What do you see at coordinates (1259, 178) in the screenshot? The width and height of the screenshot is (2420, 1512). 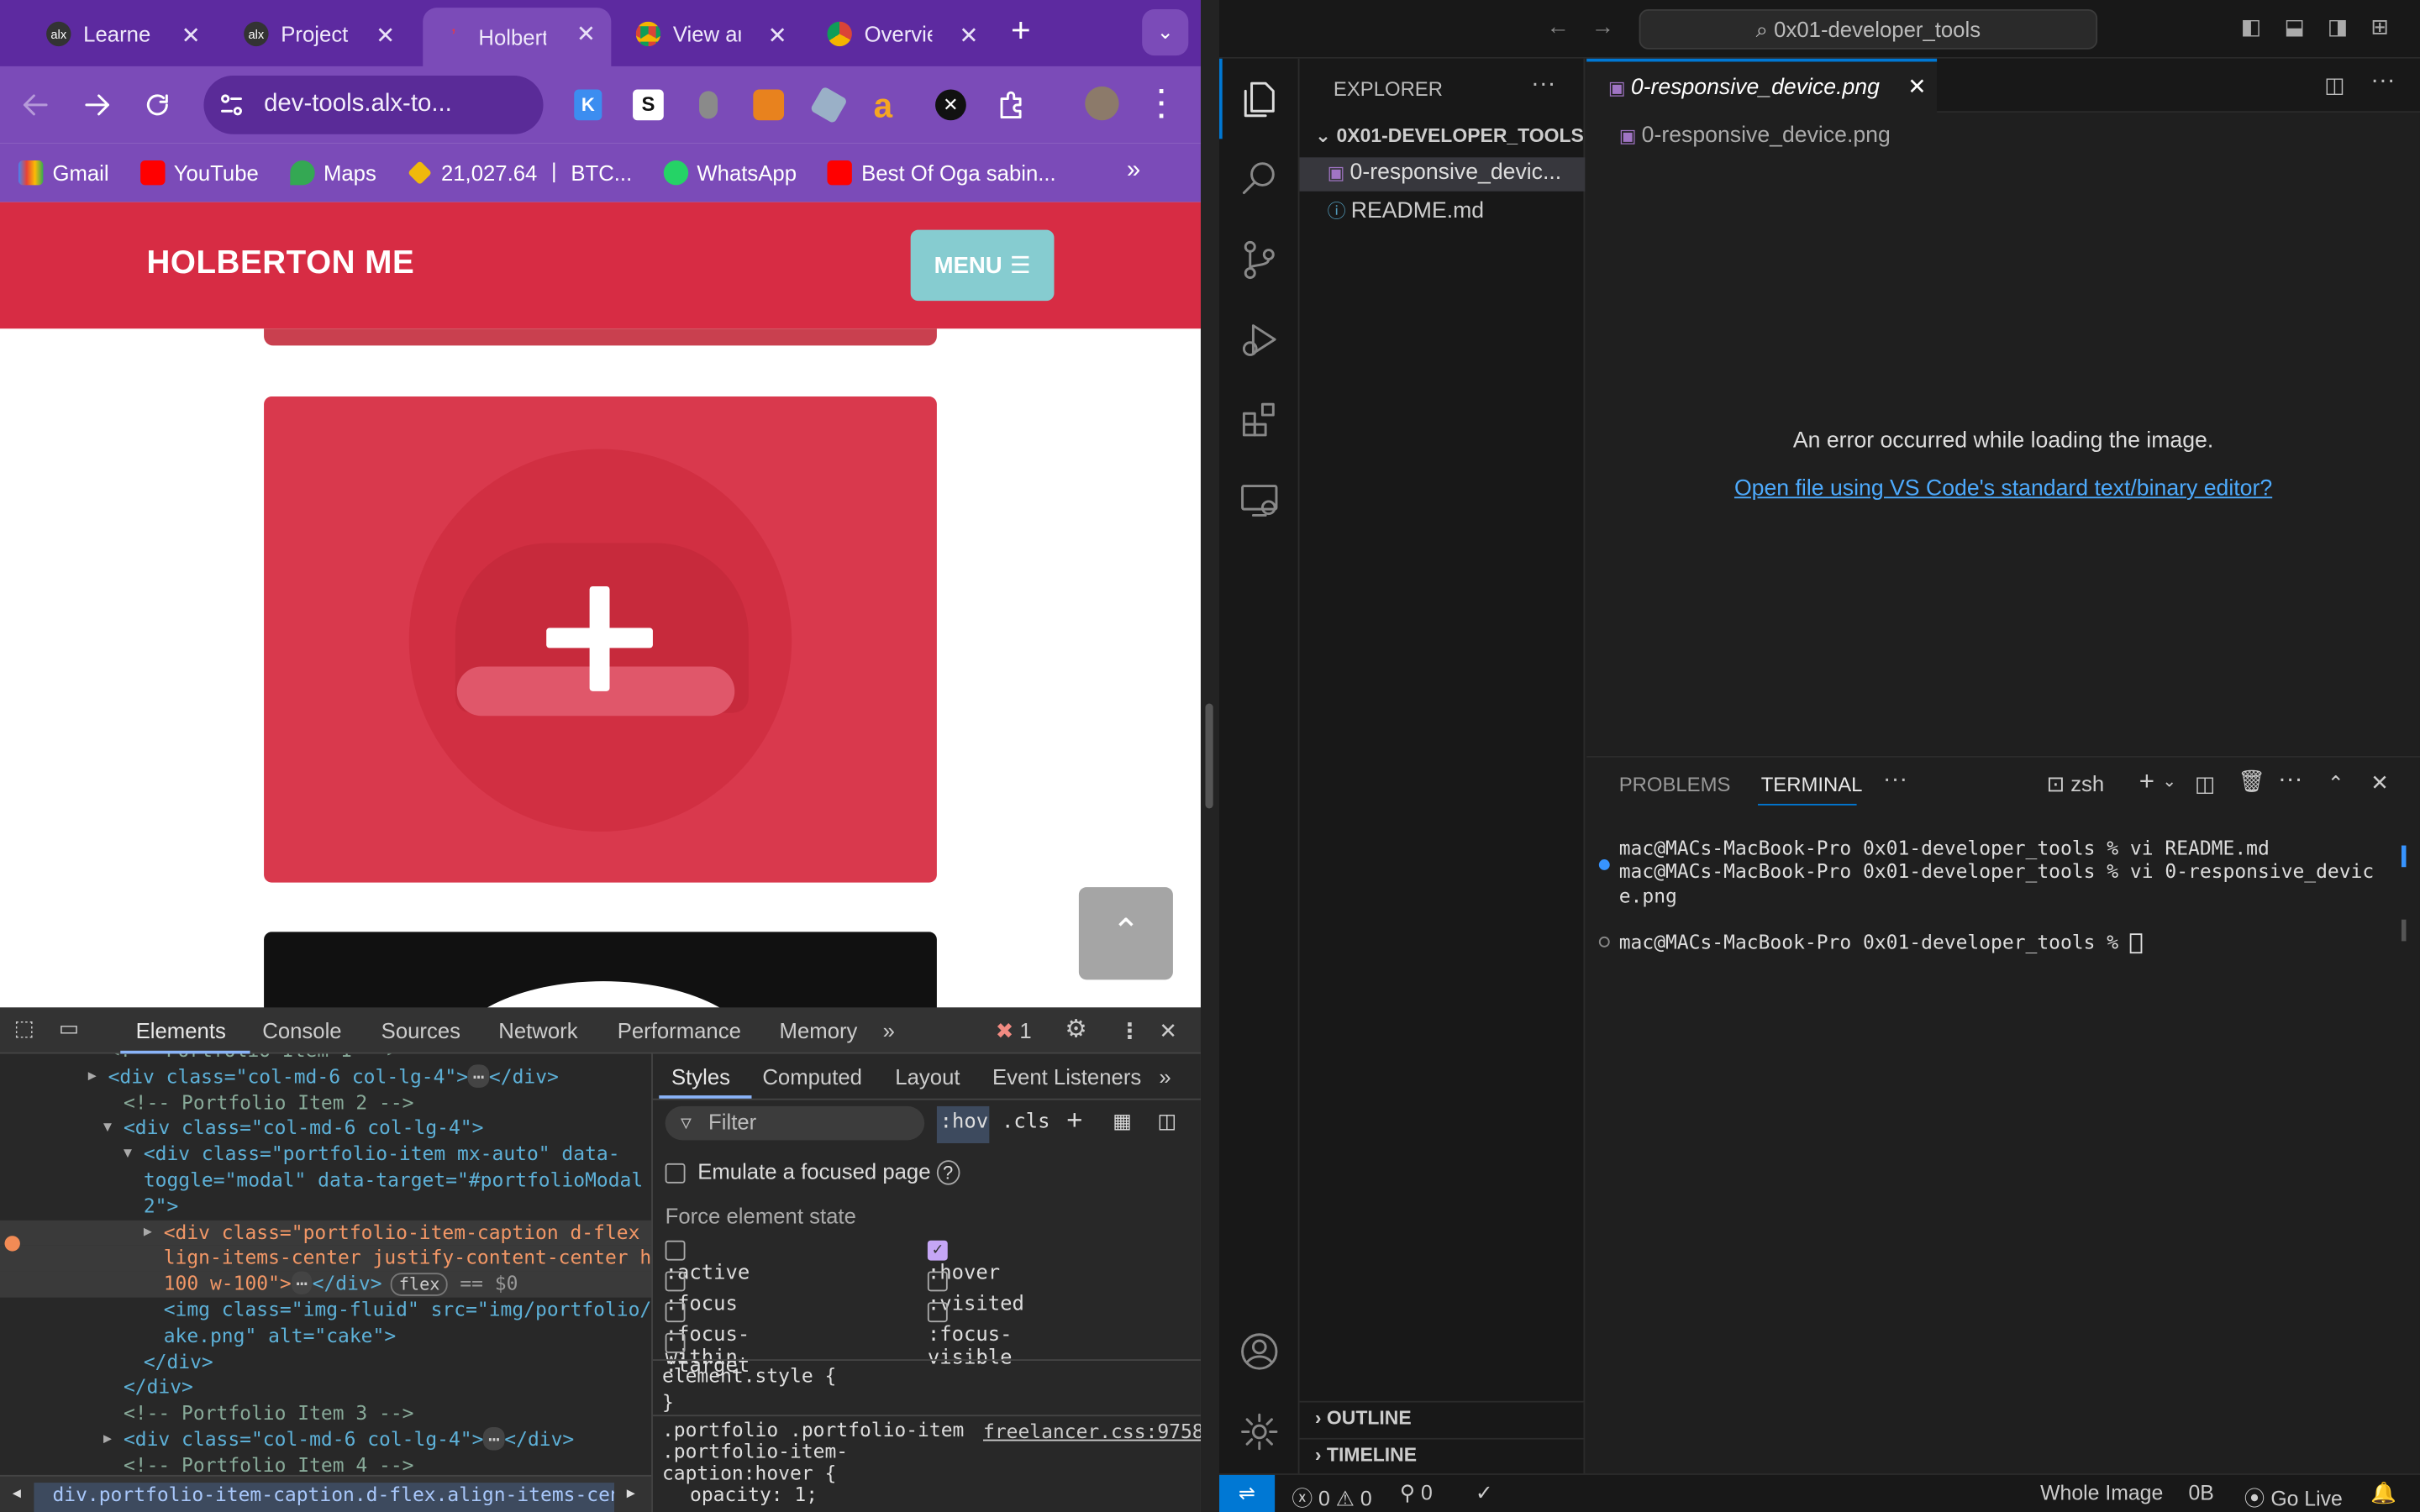 I see `search-icon` at bounding box center [1259, 178].